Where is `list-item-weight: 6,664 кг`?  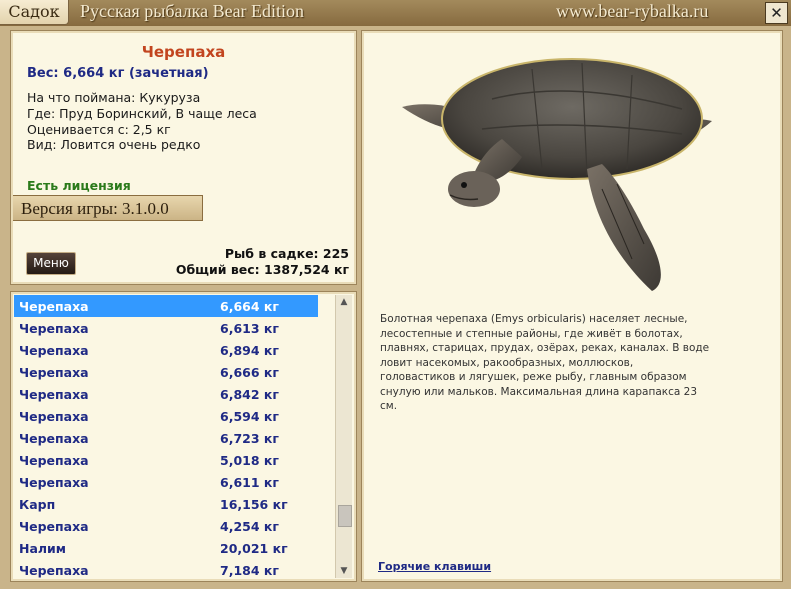
list-item-weight: 6,664 кг is located at coordinates (249, 306).